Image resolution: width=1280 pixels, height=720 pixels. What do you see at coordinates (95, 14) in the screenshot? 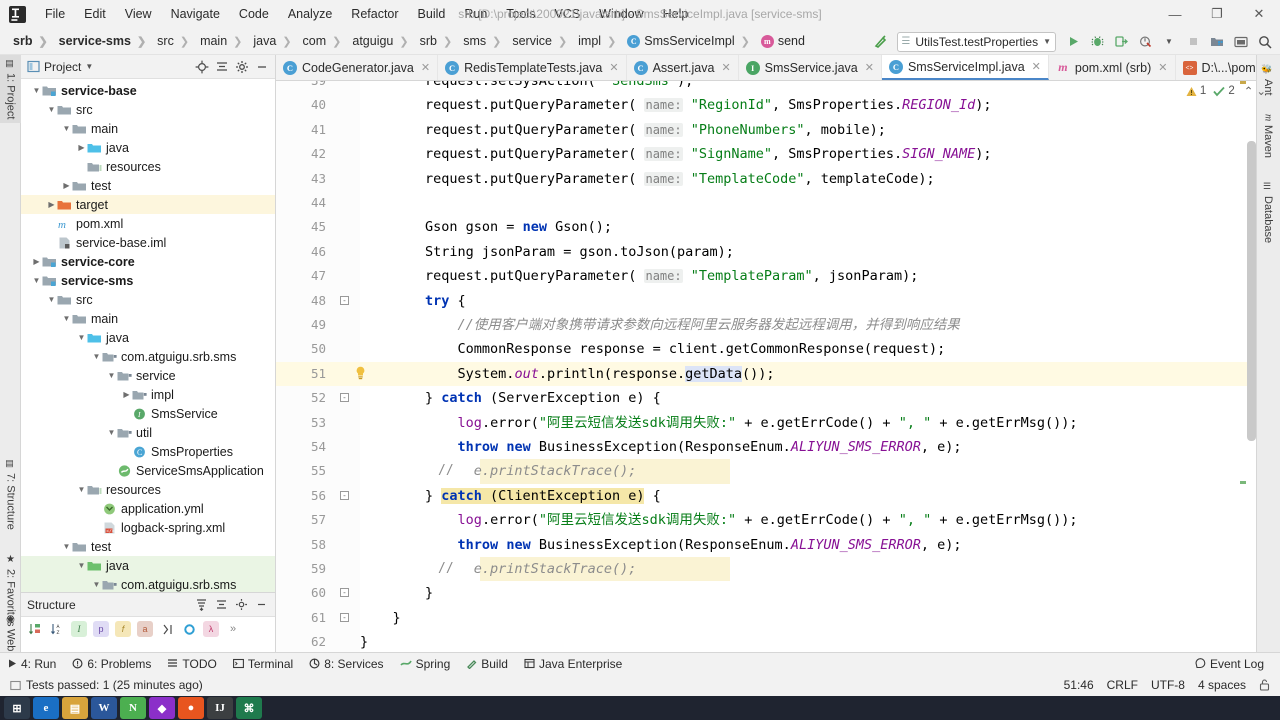
I see `menu-edit: Edit` at bounding box center [95, 14].